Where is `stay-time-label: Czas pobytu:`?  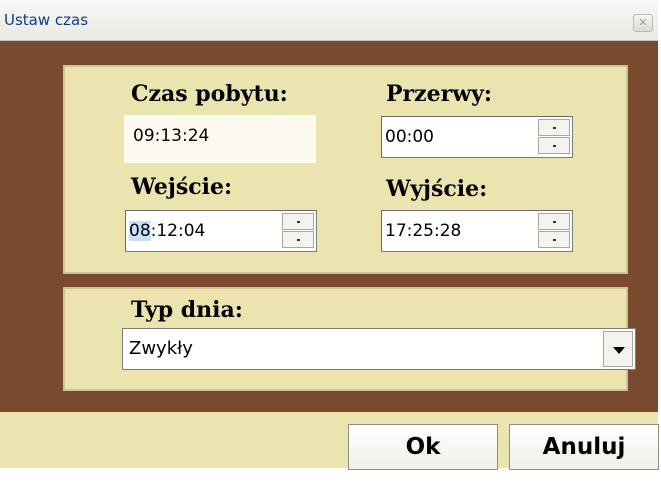
stay-time-label: Czas pobytu: is located at coordinates (209, 94).